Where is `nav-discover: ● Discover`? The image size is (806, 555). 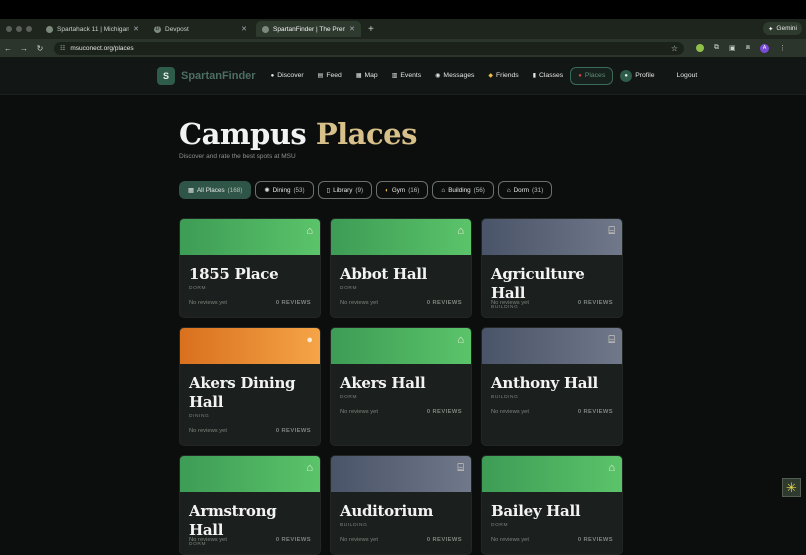 nav-discover: ● Discover is located at coordinates (287, 76).